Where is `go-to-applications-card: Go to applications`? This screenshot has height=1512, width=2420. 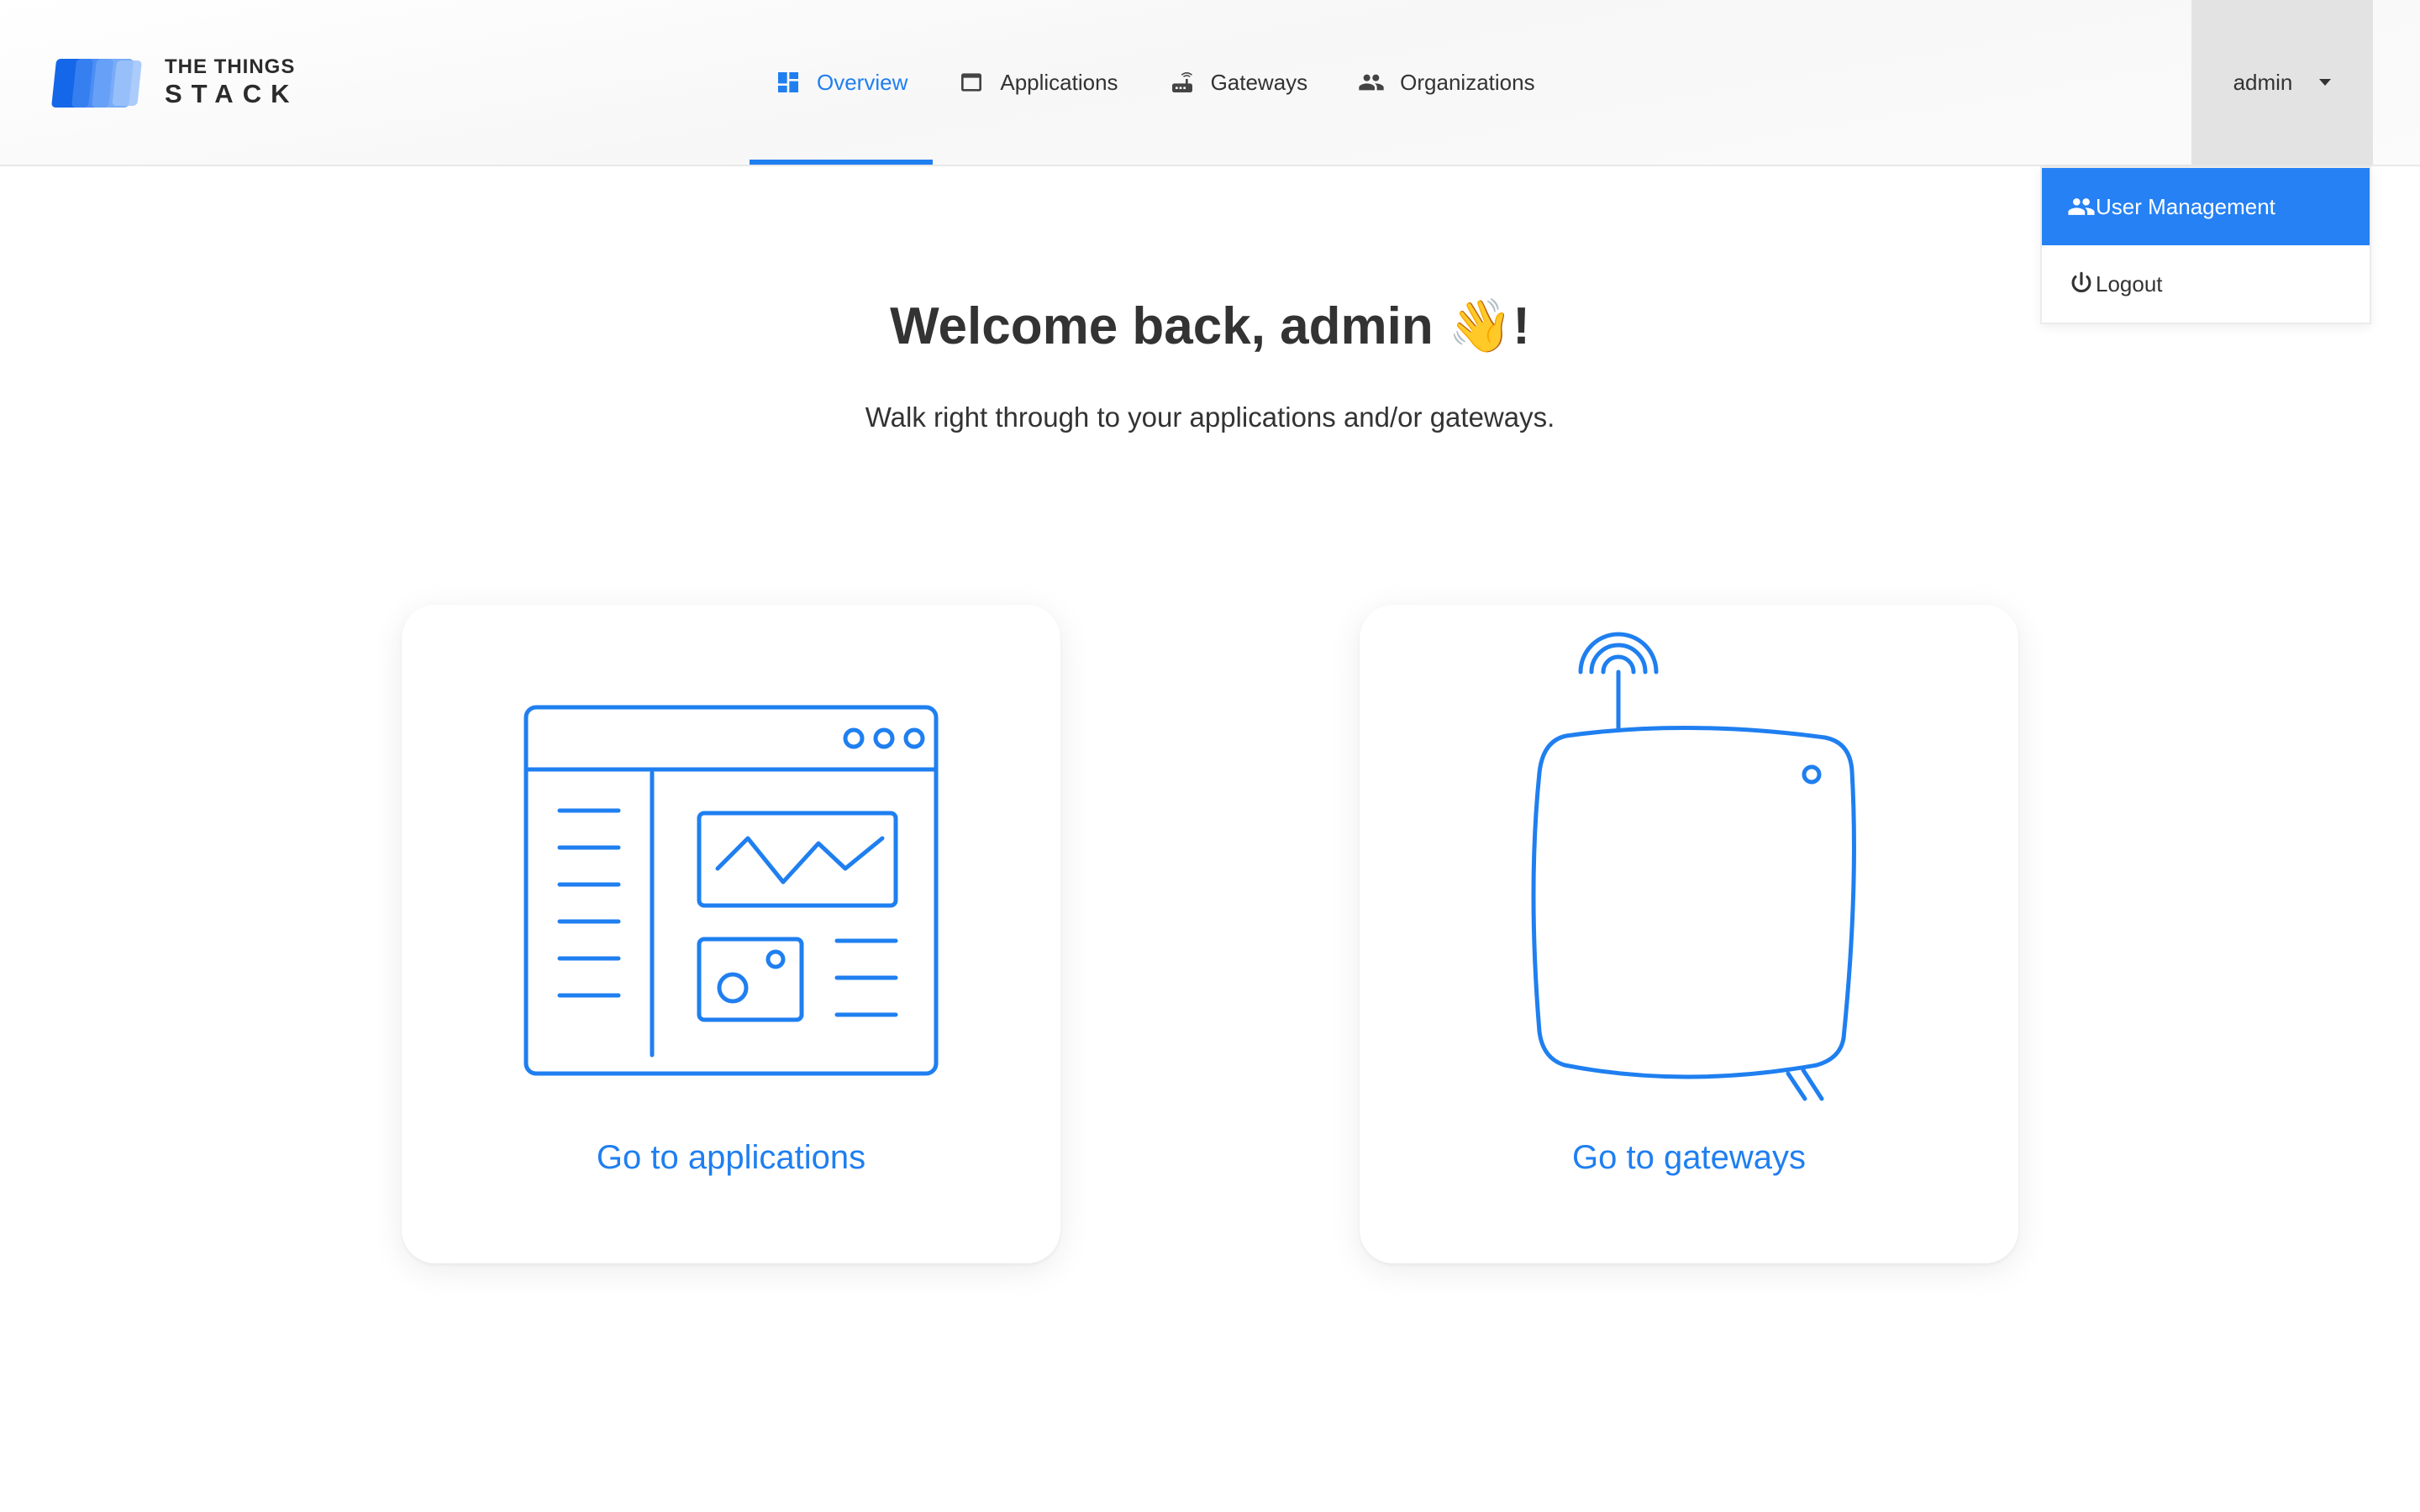
go-to-applications-card: Go to applications is located at coordinates (731, 934).